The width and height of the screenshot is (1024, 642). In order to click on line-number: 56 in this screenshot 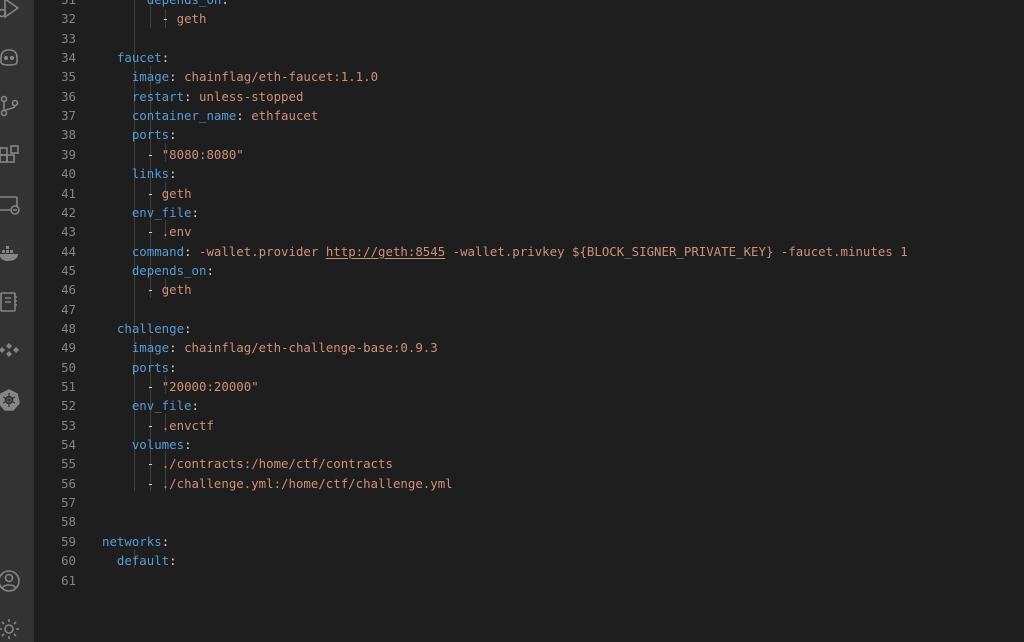, I will do `click(68, 483)`.